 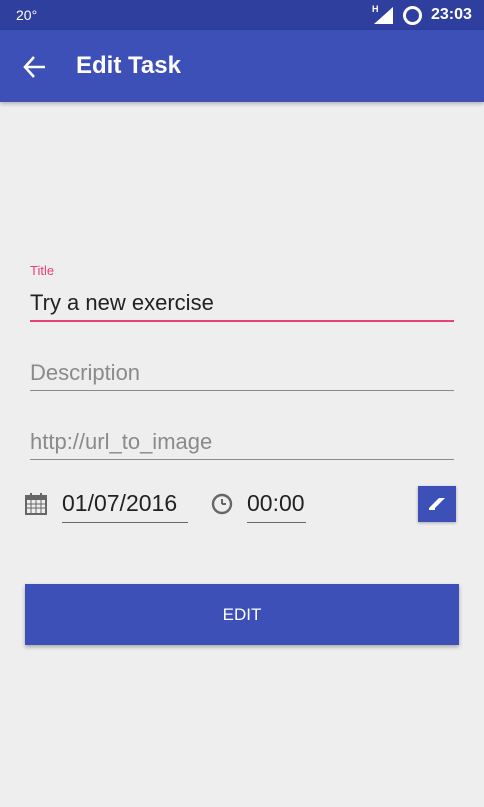 What do you see at coordinates (222, 504) in the screenshot?
I see `clock-icon` at bounding box center [222, 504].